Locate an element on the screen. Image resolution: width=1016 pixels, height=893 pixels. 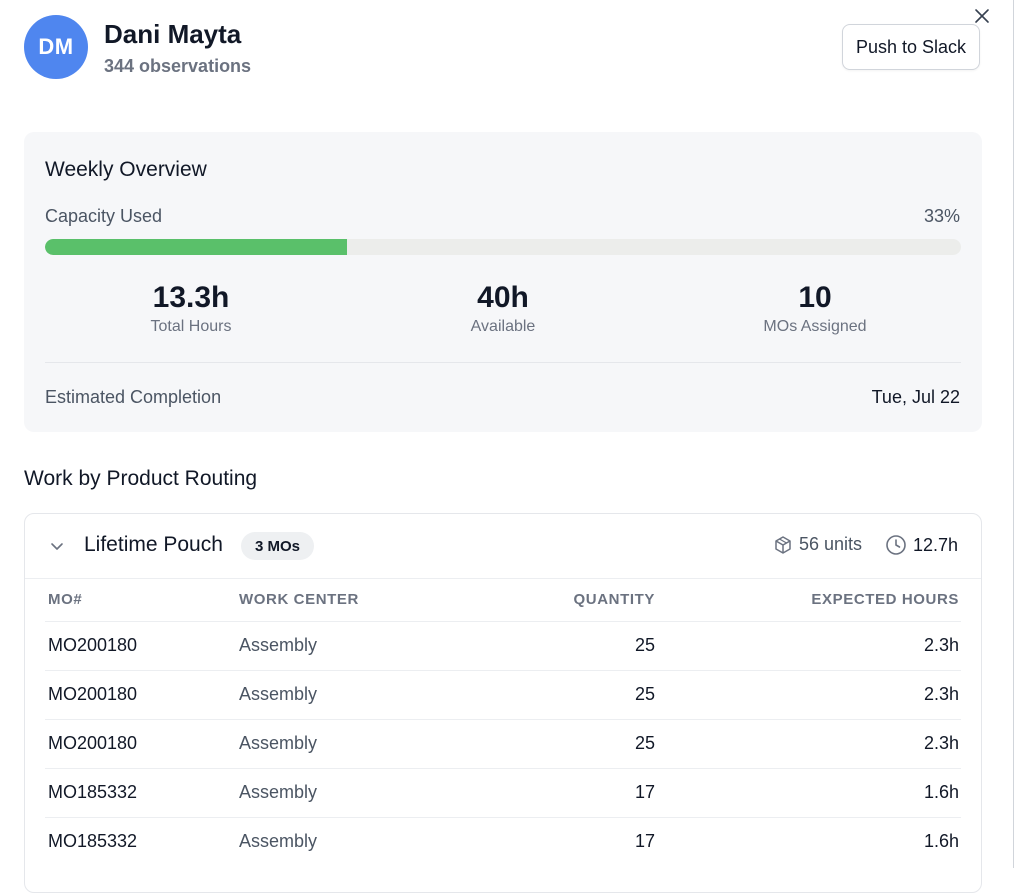
stat-label: Available is located at coordinates (503, 326).